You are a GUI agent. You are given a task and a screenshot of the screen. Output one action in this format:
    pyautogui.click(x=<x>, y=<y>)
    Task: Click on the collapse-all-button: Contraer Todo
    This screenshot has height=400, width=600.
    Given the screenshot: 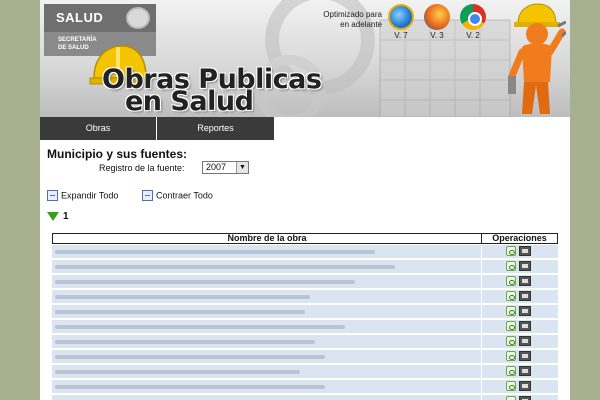 What is the action you would take?
    pyautogui.click(x=177, y=196)
    